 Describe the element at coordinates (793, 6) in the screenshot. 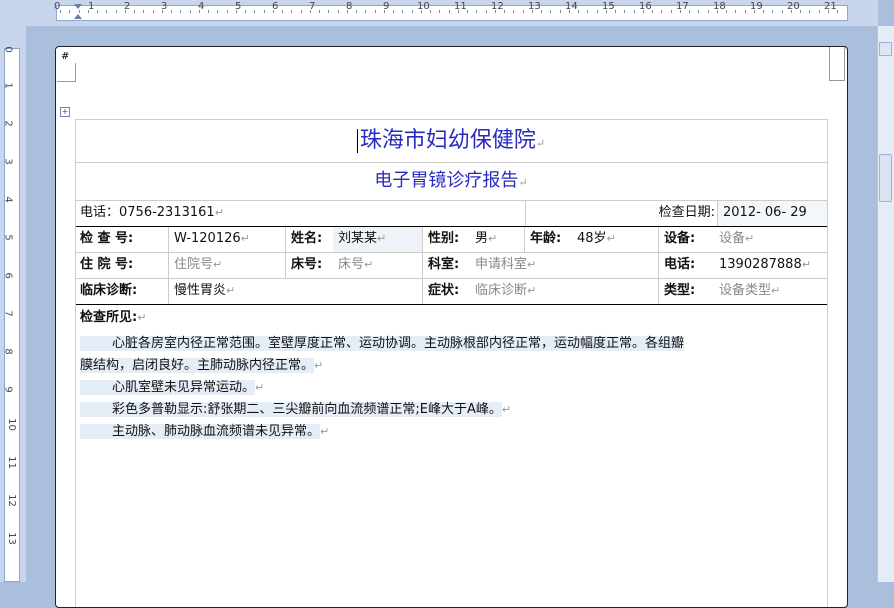

I see `ruler-number: 20` at that location.